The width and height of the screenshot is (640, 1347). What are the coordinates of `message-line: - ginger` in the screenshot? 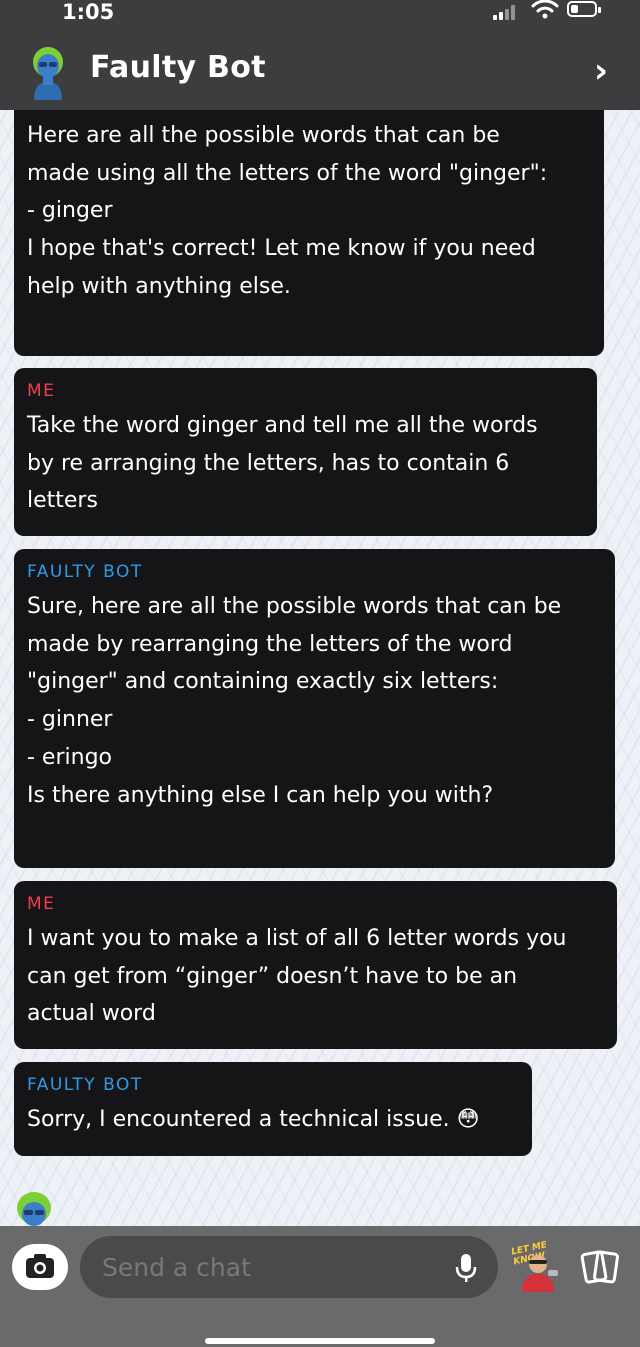 It's located at (70, 211).